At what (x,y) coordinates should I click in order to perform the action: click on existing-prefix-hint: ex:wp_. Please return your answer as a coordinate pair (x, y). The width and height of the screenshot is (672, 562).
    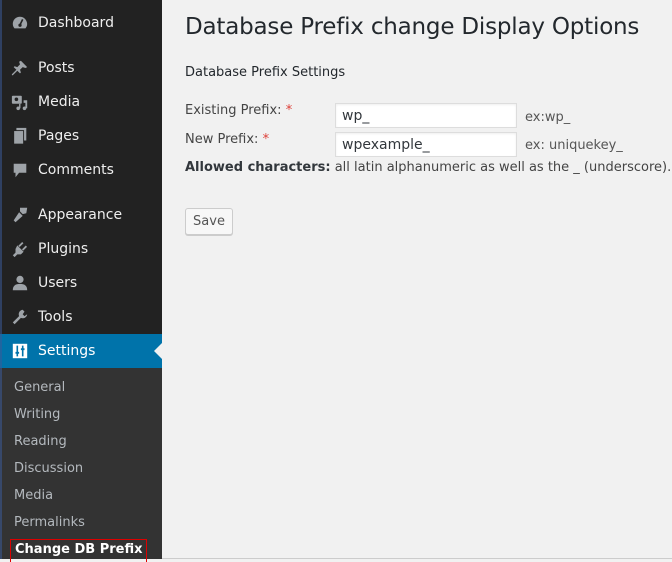
    Looking at the image, I should click on (548, 117).